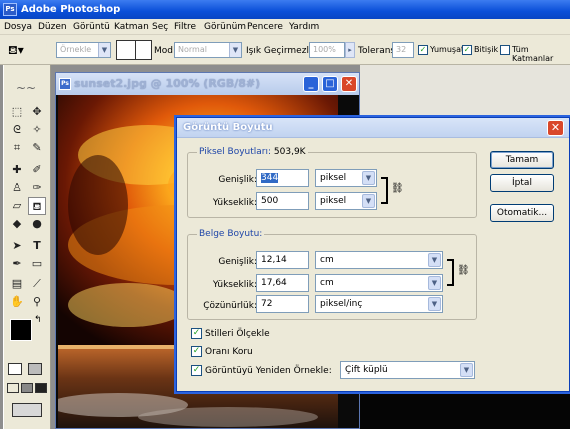  What do you see at coordinates (207, 84) in the screenshot?
I see `image-window-titlebar: Ps sunset2.jpg @ 100% (RGB/8#) _ □ ✕` at bounding box center [207, 84].